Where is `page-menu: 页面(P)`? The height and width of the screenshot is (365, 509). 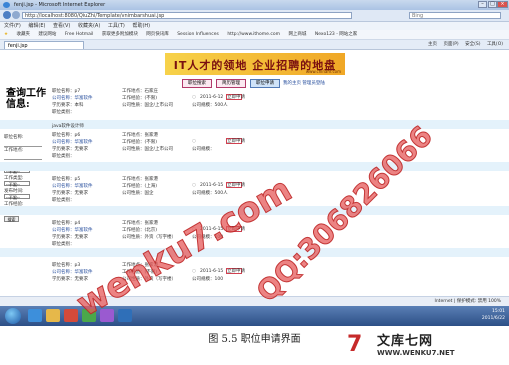
page-menu: 页面(P) is located at coordinates (450, 44).